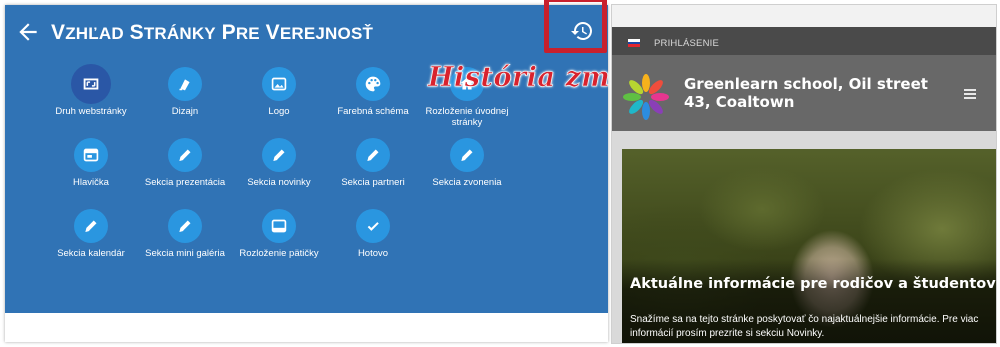 The image size is (1000, 347). I want to click on tile-6: Hlavička, so click(91, 163).